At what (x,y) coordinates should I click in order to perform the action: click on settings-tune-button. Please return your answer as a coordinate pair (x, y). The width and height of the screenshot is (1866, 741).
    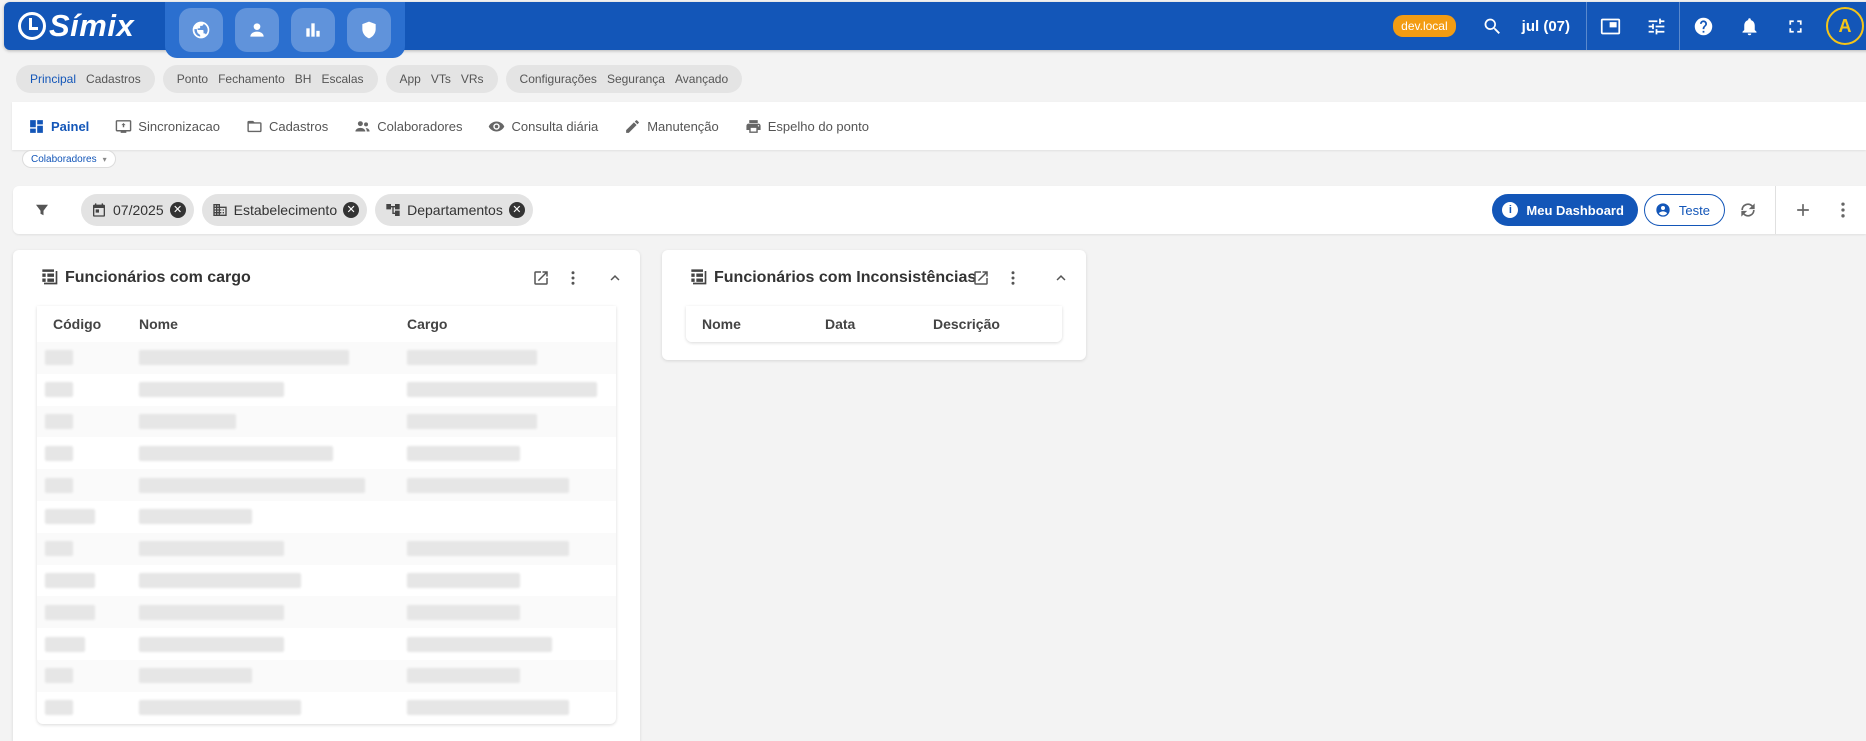
    Looking at the image, I should click on (1656, 26).